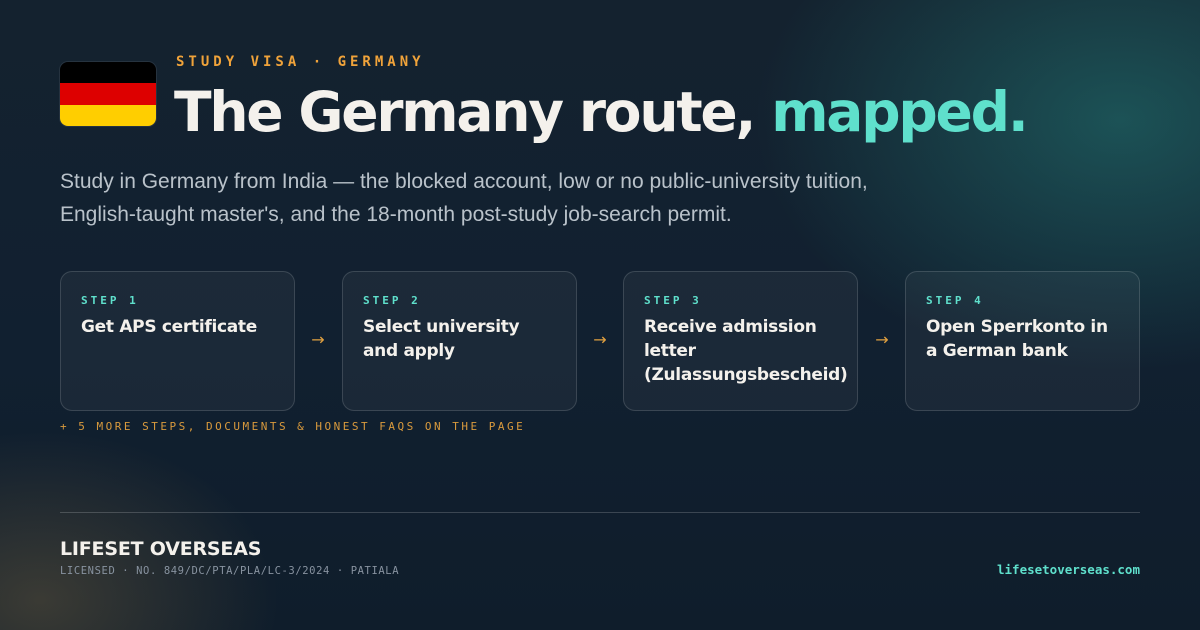 This screenshot has width=1200, height=630. What do you see at coordinates (177, 341) in the screenshot?
I see `step-card-1: STEP 1 Get APS certificate` at bounding box center [177, 341].